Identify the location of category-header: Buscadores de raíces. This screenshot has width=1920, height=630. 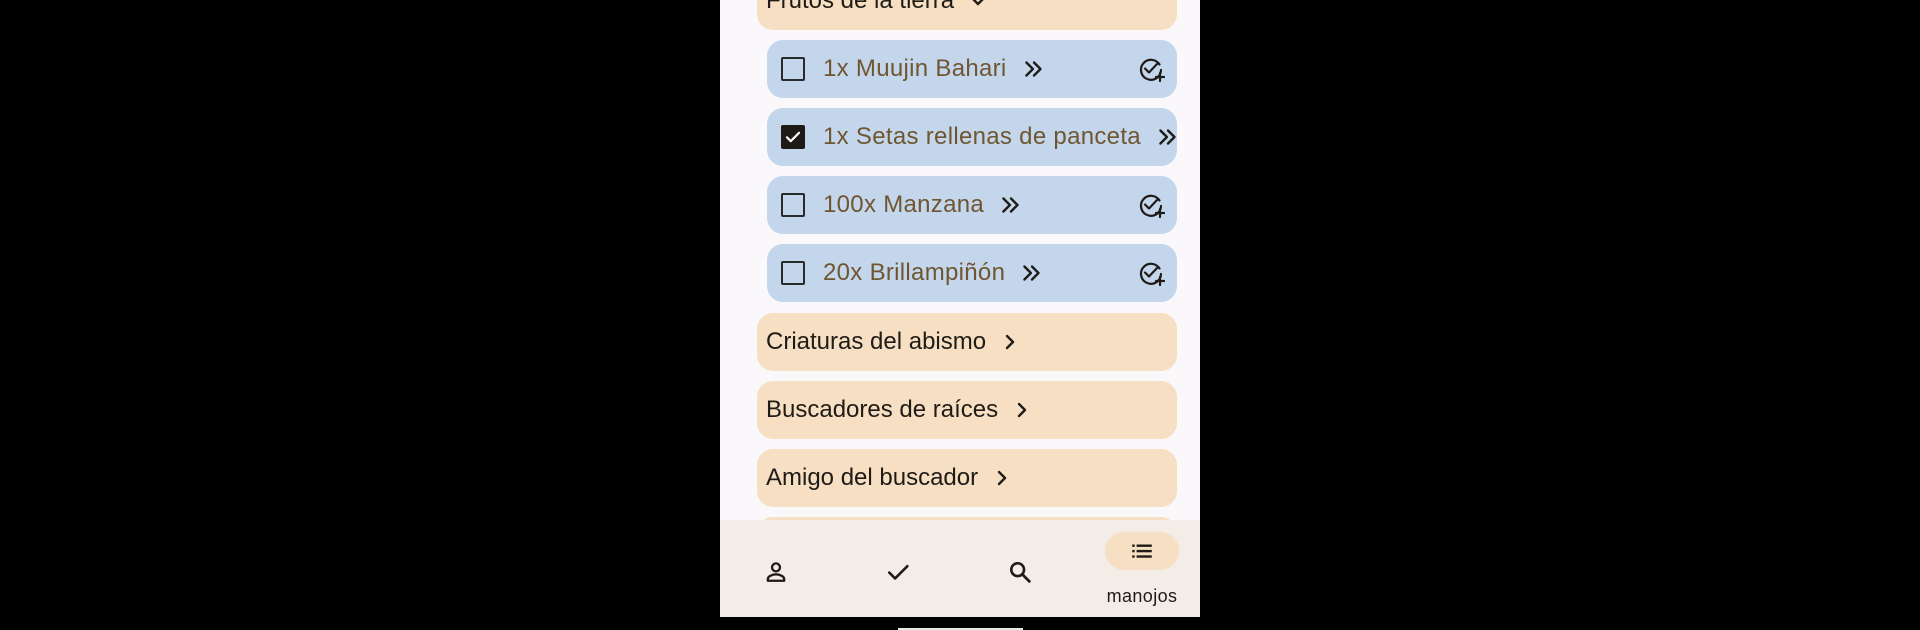
(967, 410).